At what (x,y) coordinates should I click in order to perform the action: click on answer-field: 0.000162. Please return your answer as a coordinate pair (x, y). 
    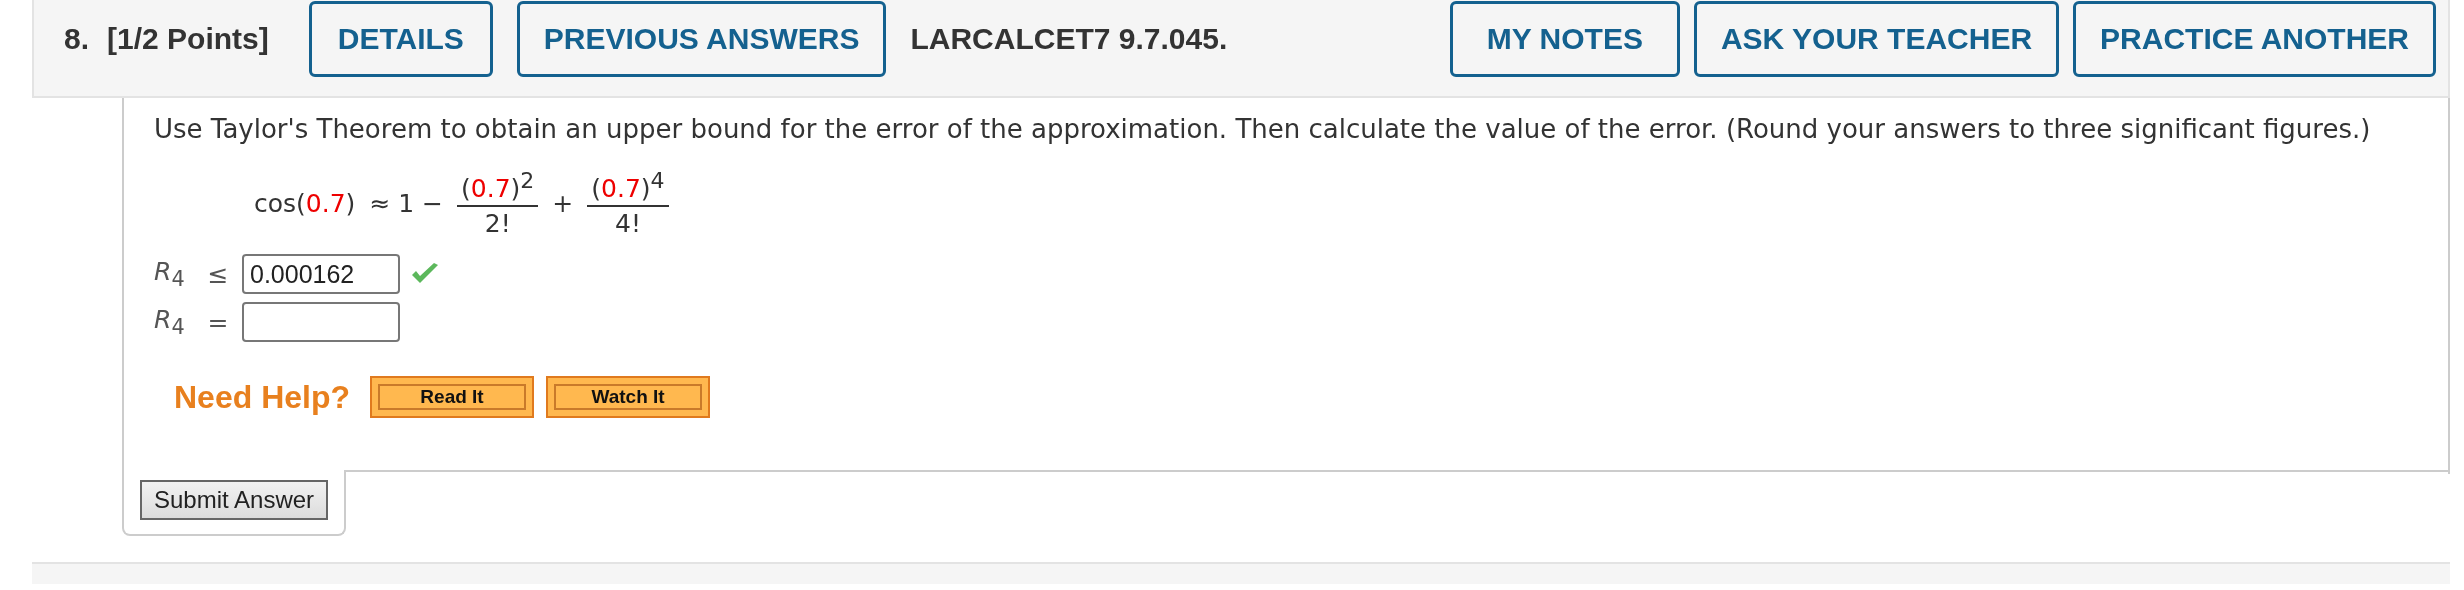
    Looking at the image, I should click on (321, 274).